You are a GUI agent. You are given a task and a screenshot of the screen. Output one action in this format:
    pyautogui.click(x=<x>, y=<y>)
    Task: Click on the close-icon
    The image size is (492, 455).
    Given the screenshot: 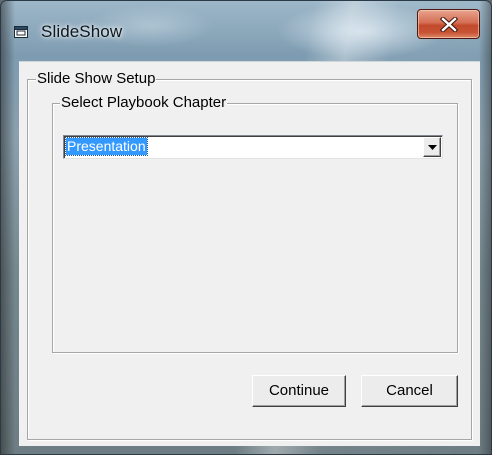 What is the action you would take?
    pyautogui.click(x=449, y=24)
    